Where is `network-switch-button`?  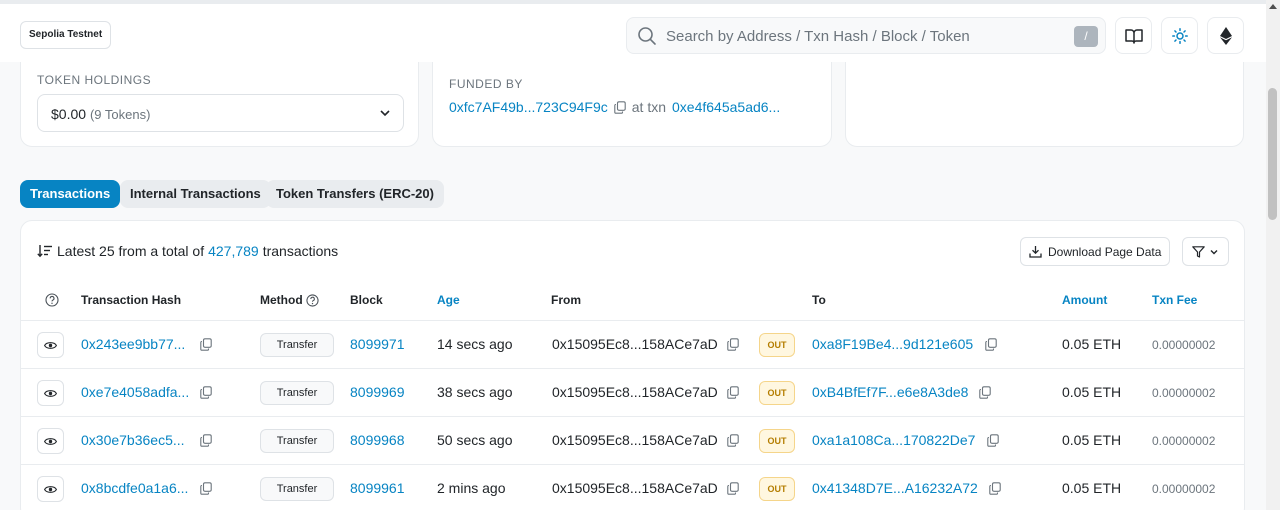 network-switch-button is located at coordinates (1225, 35).